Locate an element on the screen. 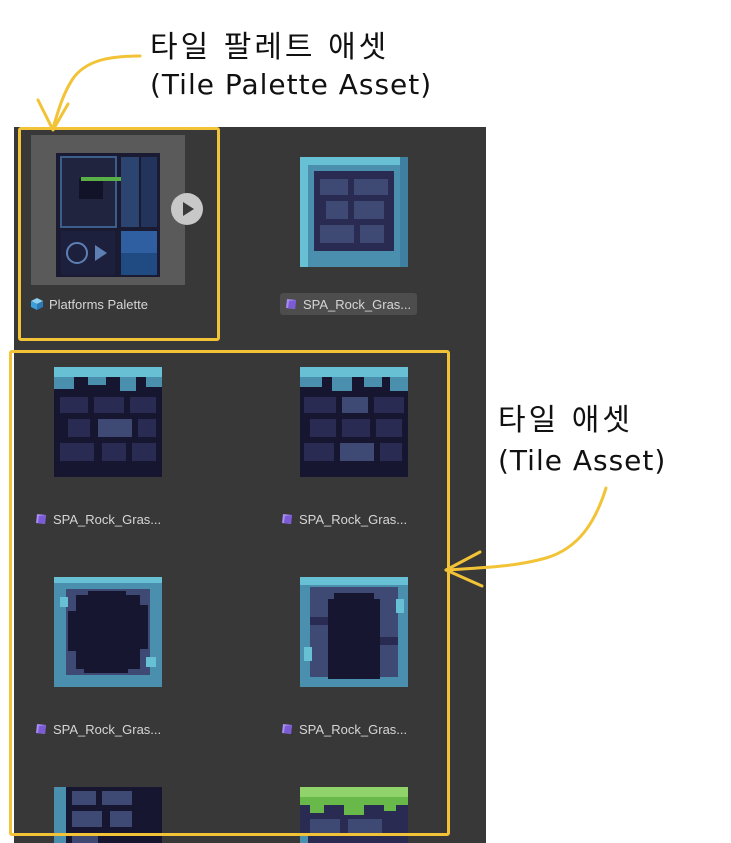  arrow-to-palette is located at coordinates (89, 93).